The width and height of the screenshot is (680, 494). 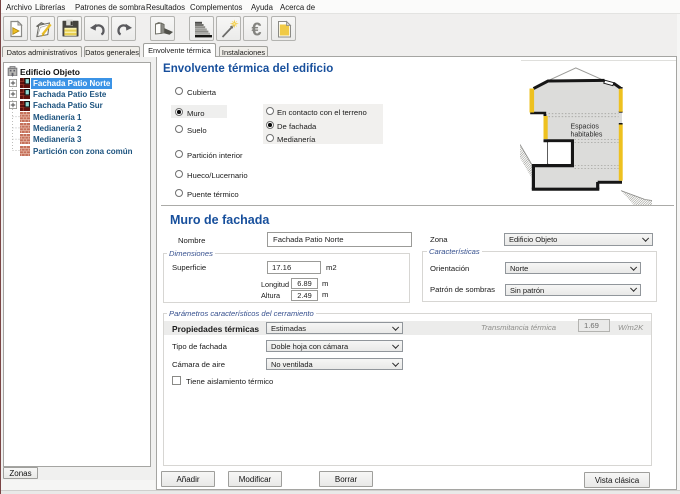 What do you see at coordinates (587, 134) in the screenshot?
I see `svg-text: habitables` at bounding box center [587, 134].